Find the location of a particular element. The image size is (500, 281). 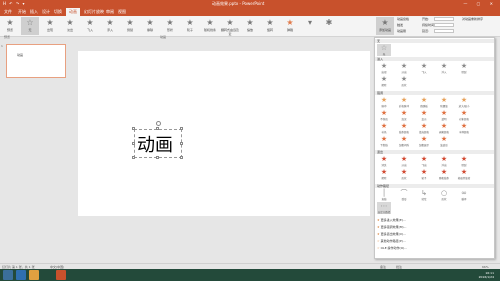

gallery-item: ★ 补色 is located at coordinates (384, 128).